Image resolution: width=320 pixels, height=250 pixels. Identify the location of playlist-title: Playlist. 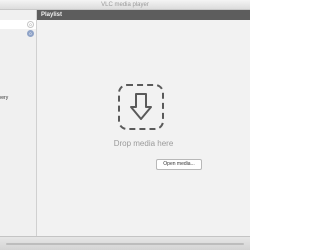
(52, 15).